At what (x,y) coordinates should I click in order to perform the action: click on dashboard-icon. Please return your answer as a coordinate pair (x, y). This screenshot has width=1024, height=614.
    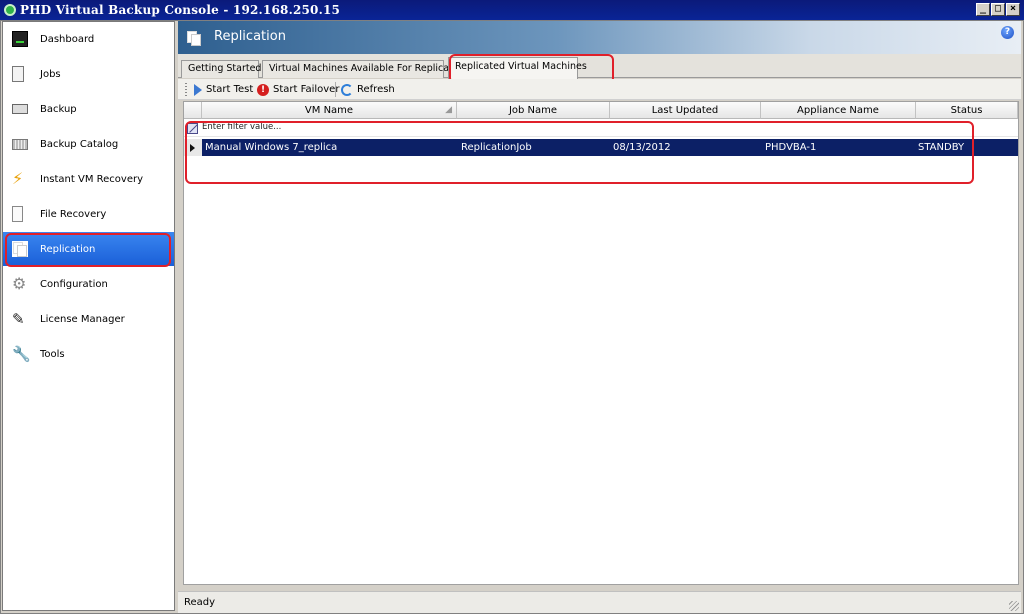
    Looking at the image, I should click on (20, 39).